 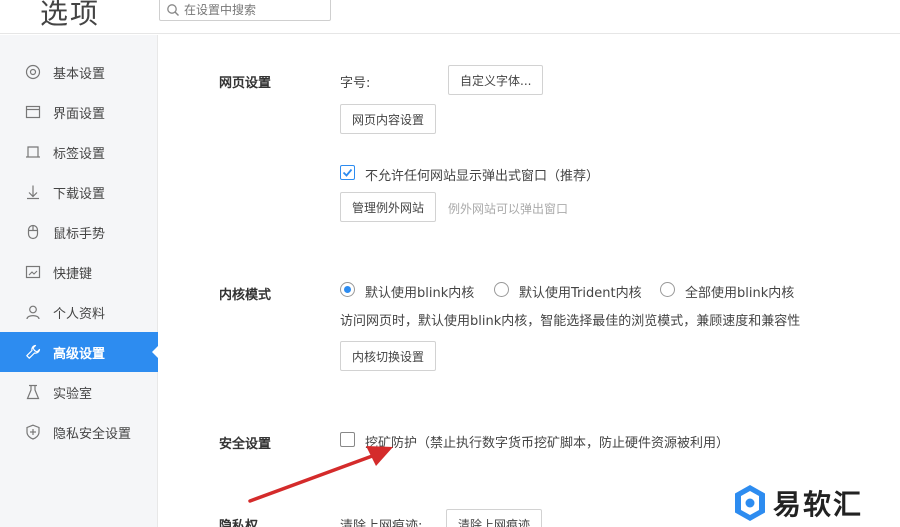 What do you see at coordinates (420, 293) in the screenshot?
I see `kernel-option-label: 默认使用blink内核` at bounding box center [420, 293].